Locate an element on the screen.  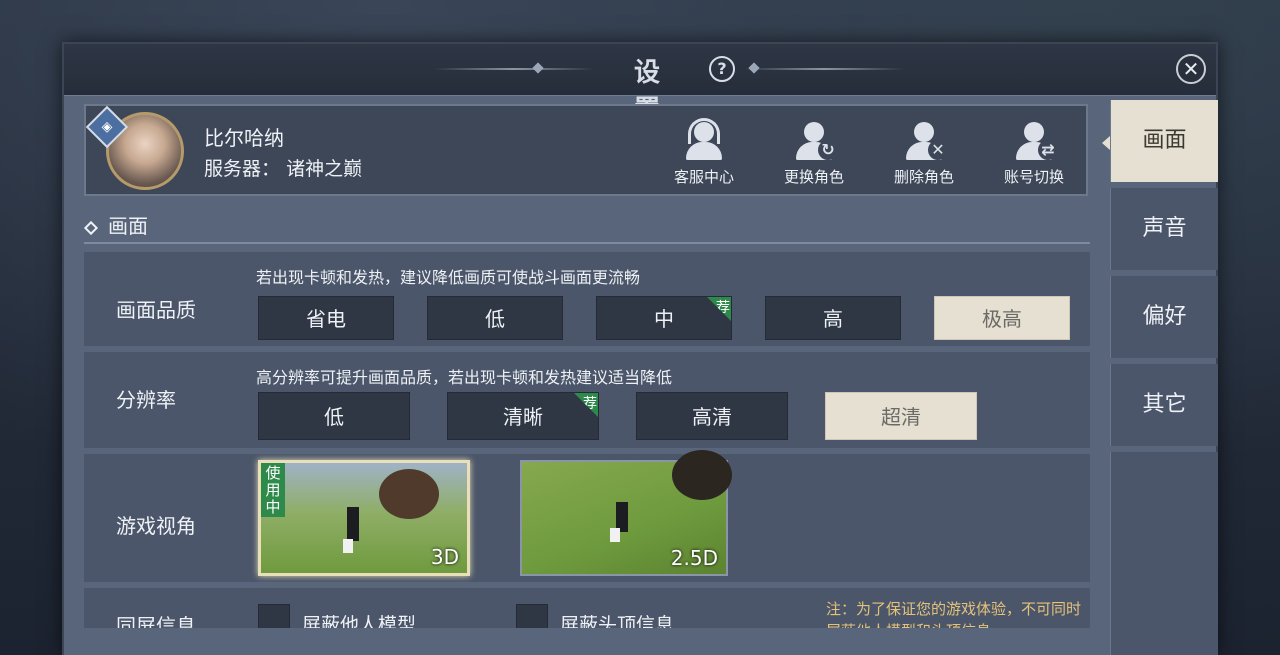
quality-option-high: 高 is located at coordinates (833, 318).